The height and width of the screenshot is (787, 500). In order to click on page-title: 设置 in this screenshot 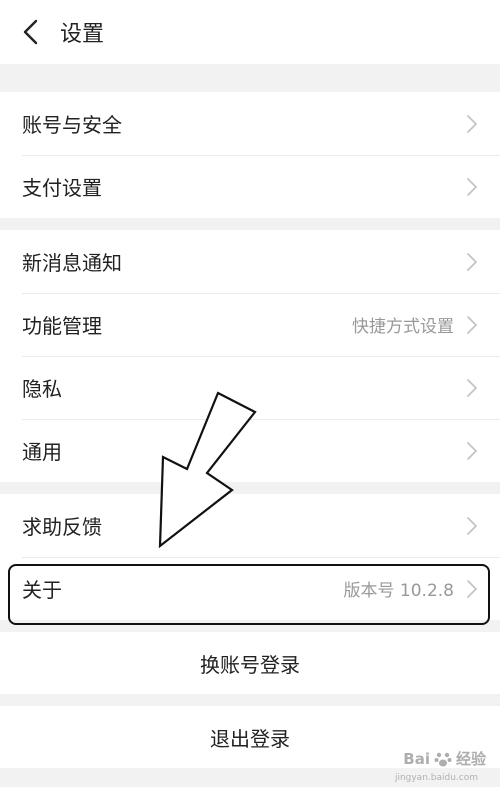, I will do `click(82, 34)`.